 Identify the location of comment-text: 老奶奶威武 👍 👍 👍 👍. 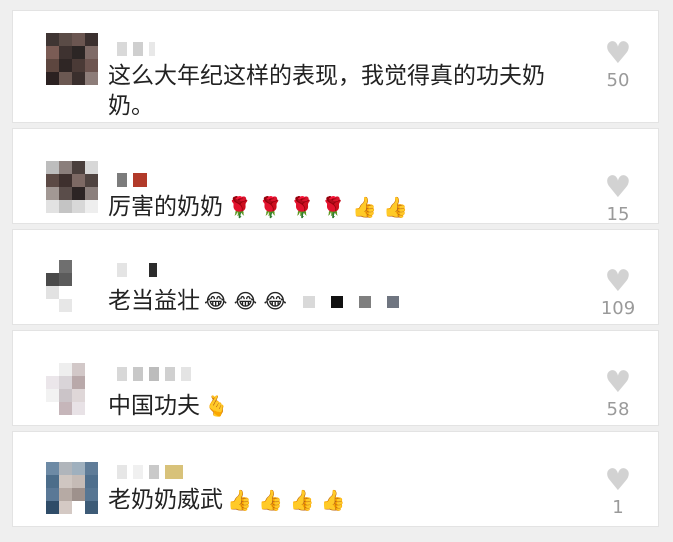
(333, 500).